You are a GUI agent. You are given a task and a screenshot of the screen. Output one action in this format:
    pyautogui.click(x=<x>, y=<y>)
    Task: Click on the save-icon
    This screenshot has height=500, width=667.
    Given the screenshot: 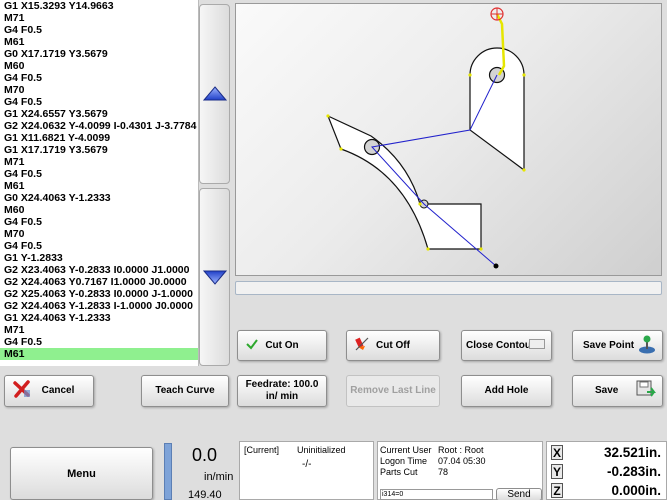 What is the action you would take?
    pyautogui.click(x=646, y=391)
    